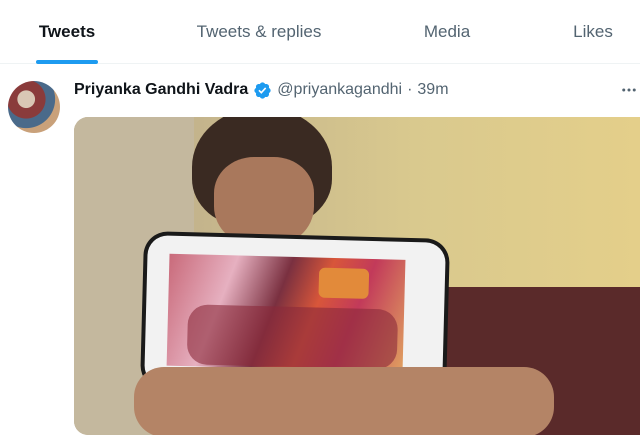  I want to click on tab-likes: Likes, so click(593, 32).